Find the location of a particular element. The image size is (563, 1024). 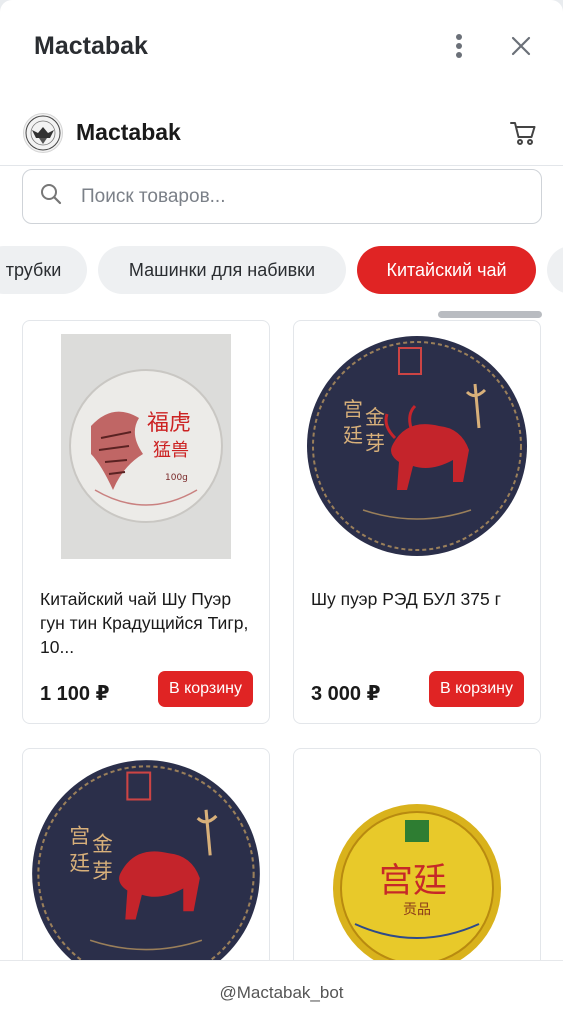

chip-label: Машинки для набивки is located at coordinates (222, 269).